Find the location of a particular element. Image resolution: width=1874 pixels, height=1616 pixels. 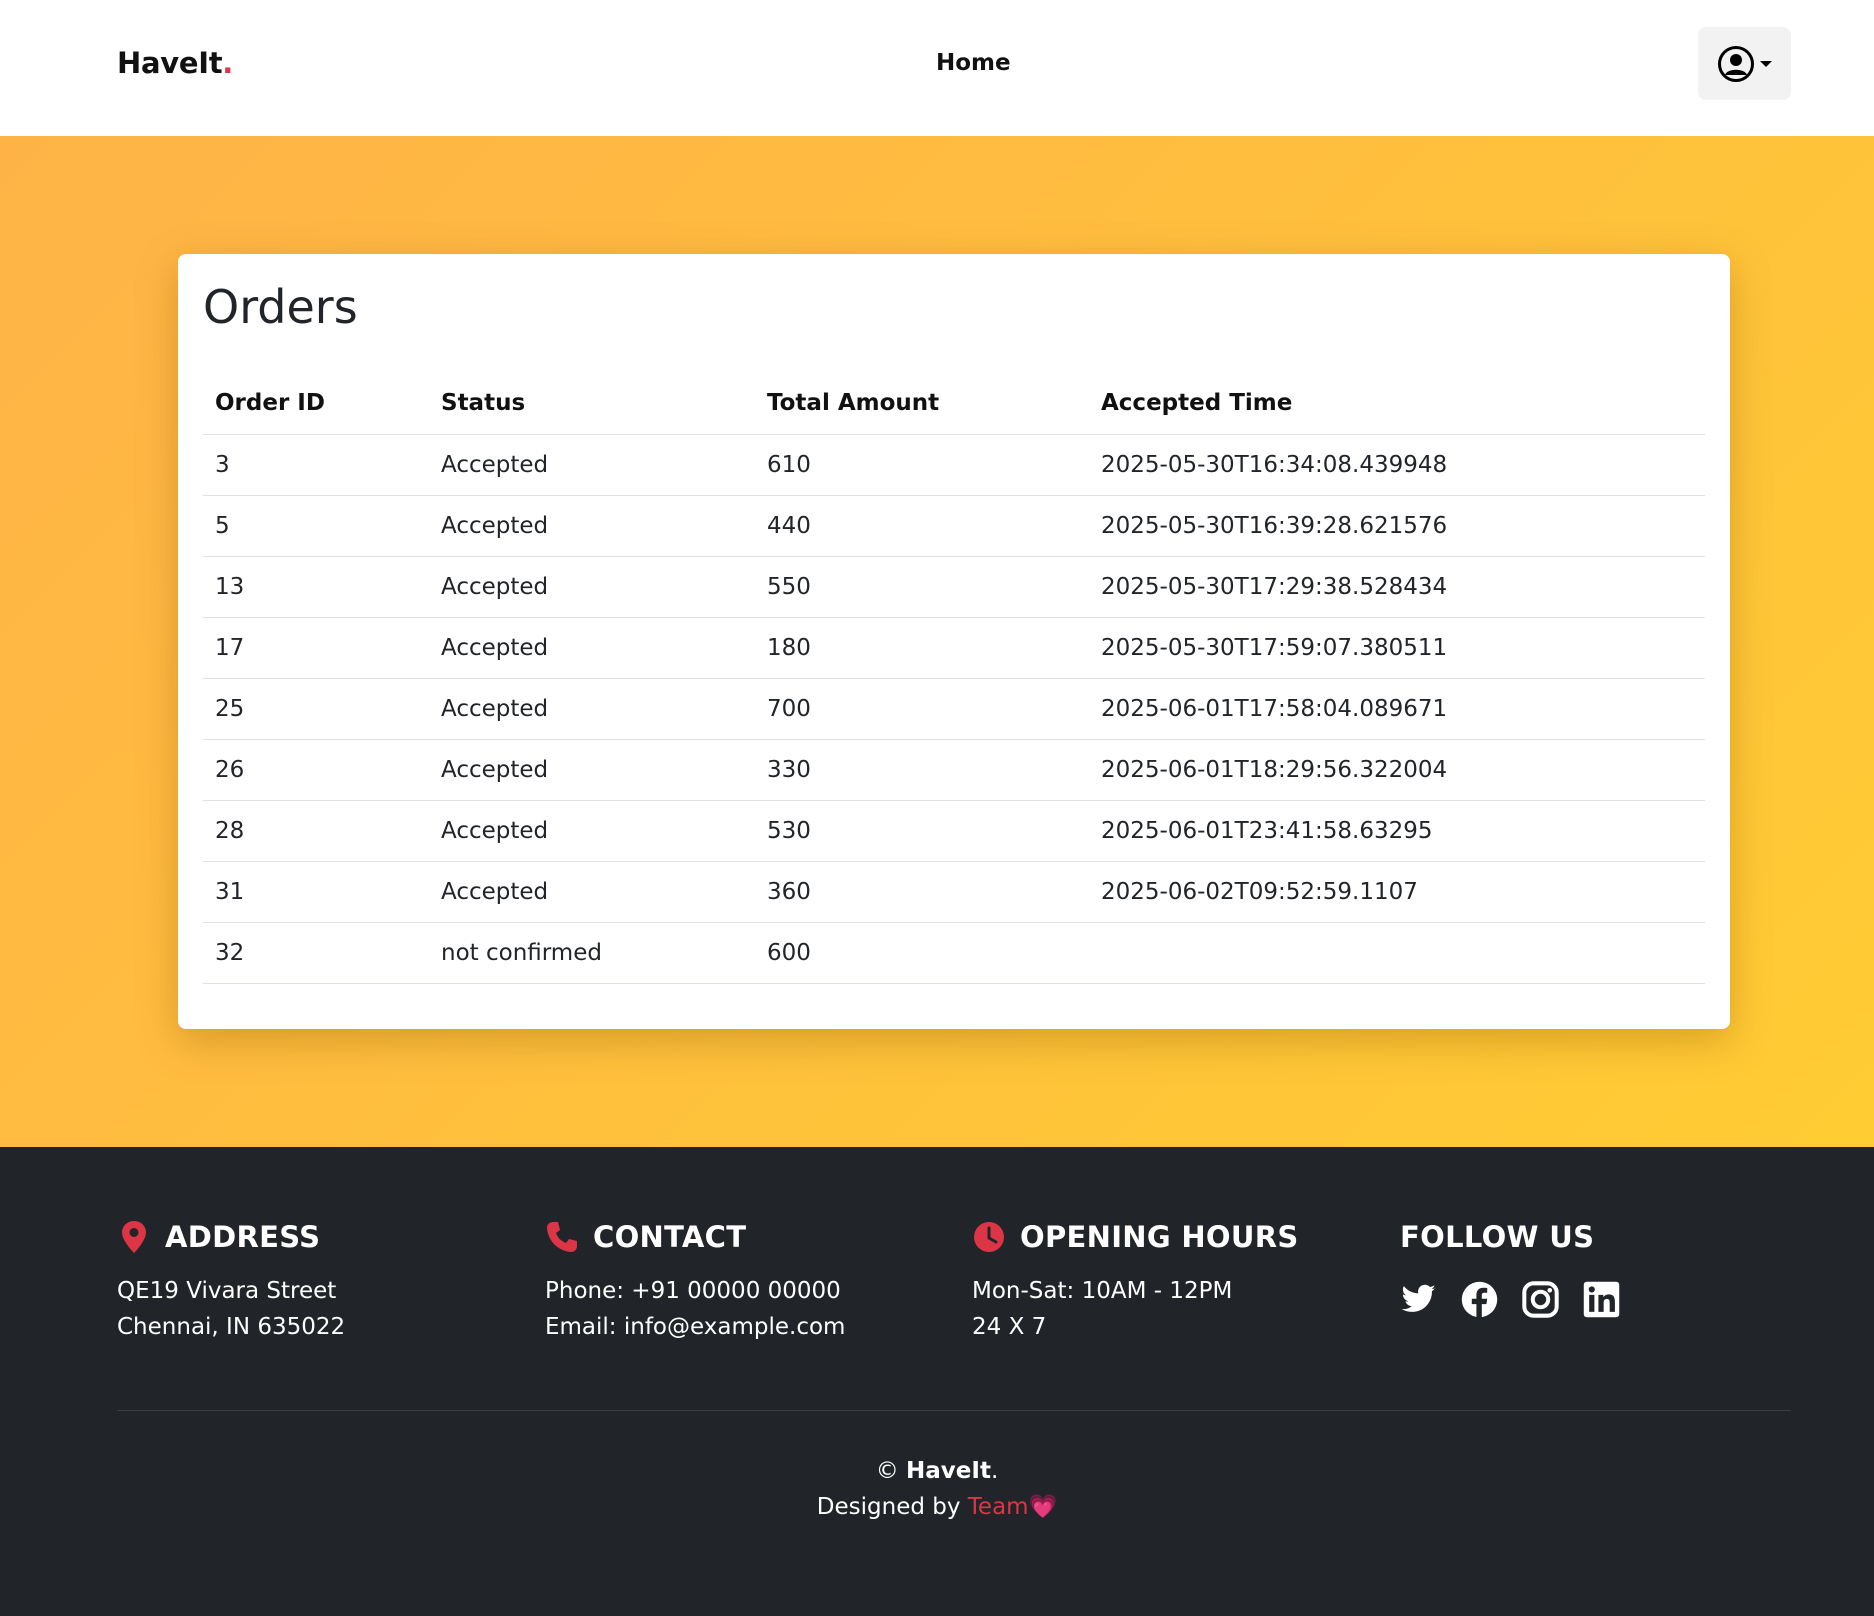

page-title: Orders is located at coordinates (280, 307).